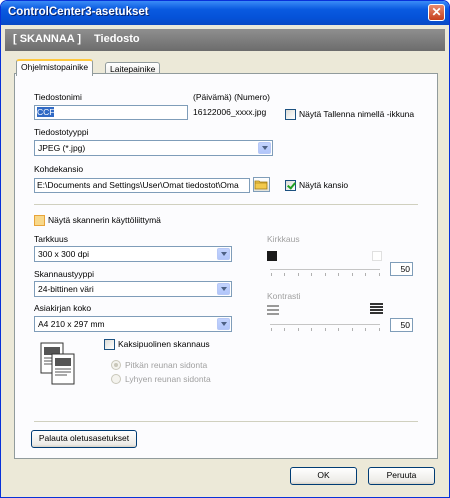 The height and width of the screenshot is (498, 450). Describe the element at coordinates (59, 169) in the screenshot. I see `destination-folder-label: Kohdekansio` at that location.